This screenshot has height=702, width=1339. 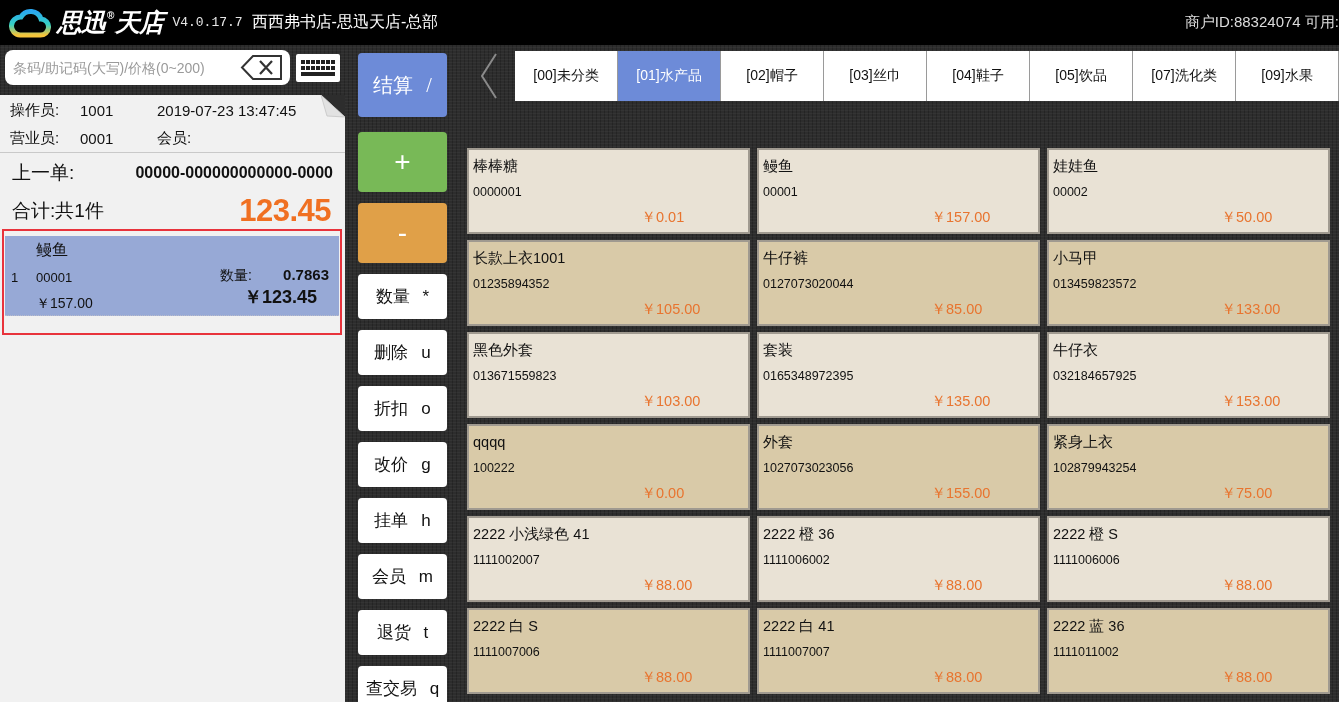 I want to click on keyboard-icon, so click(x=318, y=67).